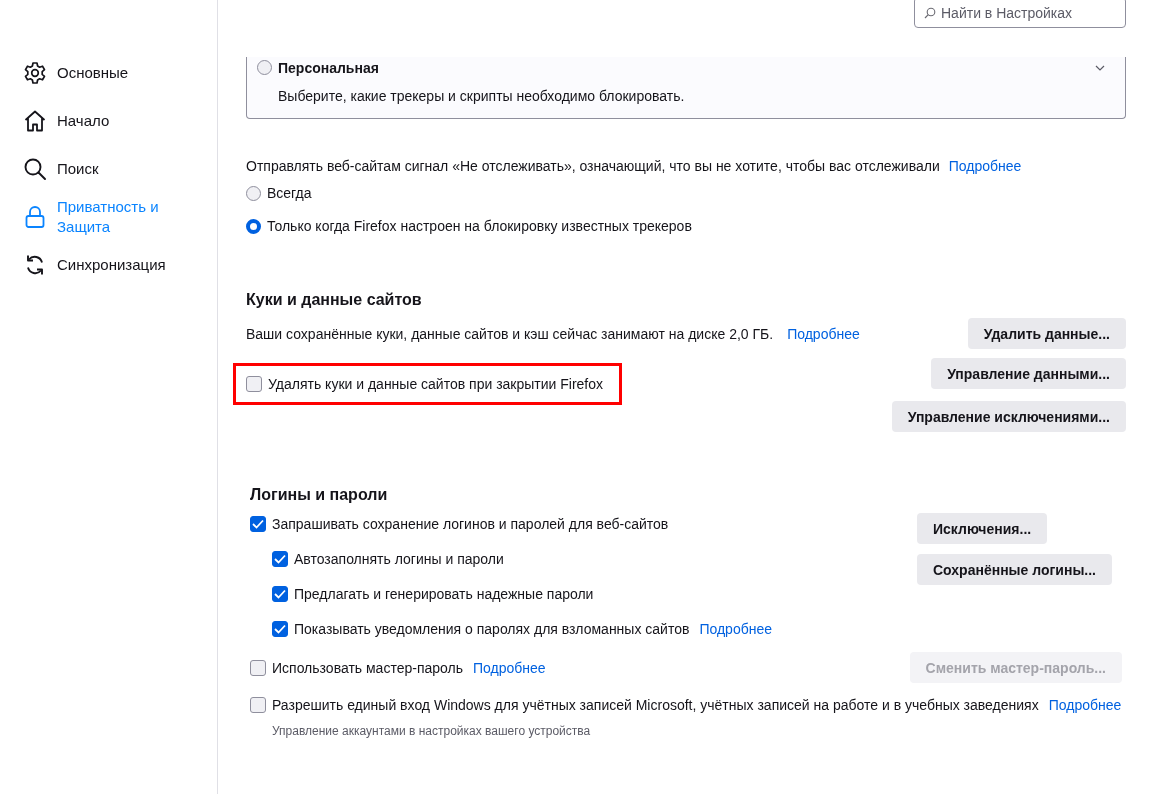 The width and height of the screenshot is (1175, 794). Describe the element at coordinates (510, 334) in the screenshot. I see `setting-text: Ваши сохранённые куки, данные сайтов и кэш сейчас занимают на диске 2,0 ГБ.` at that location.